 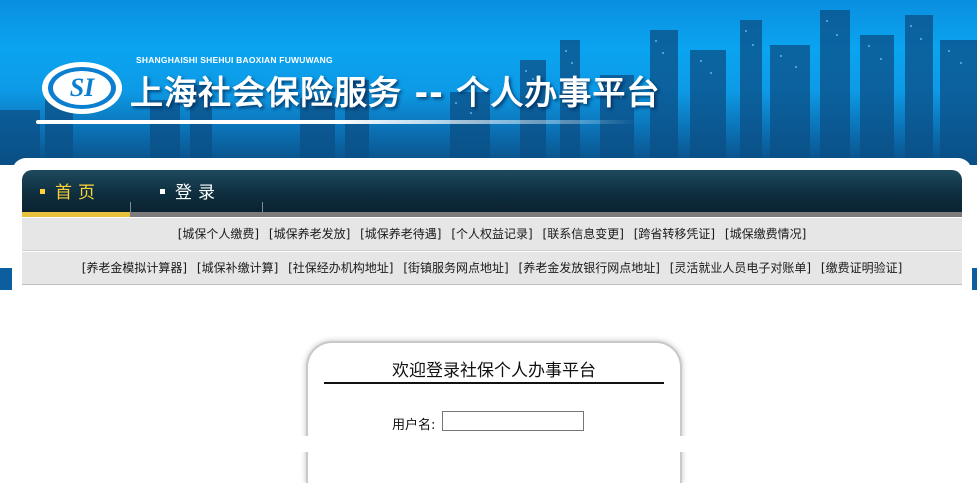 What do you see at coordinates (861, 268) in the screenshot?
I see `link-payment-proof-verify: [缴费证明验证]` at bounding box center [861, 268].